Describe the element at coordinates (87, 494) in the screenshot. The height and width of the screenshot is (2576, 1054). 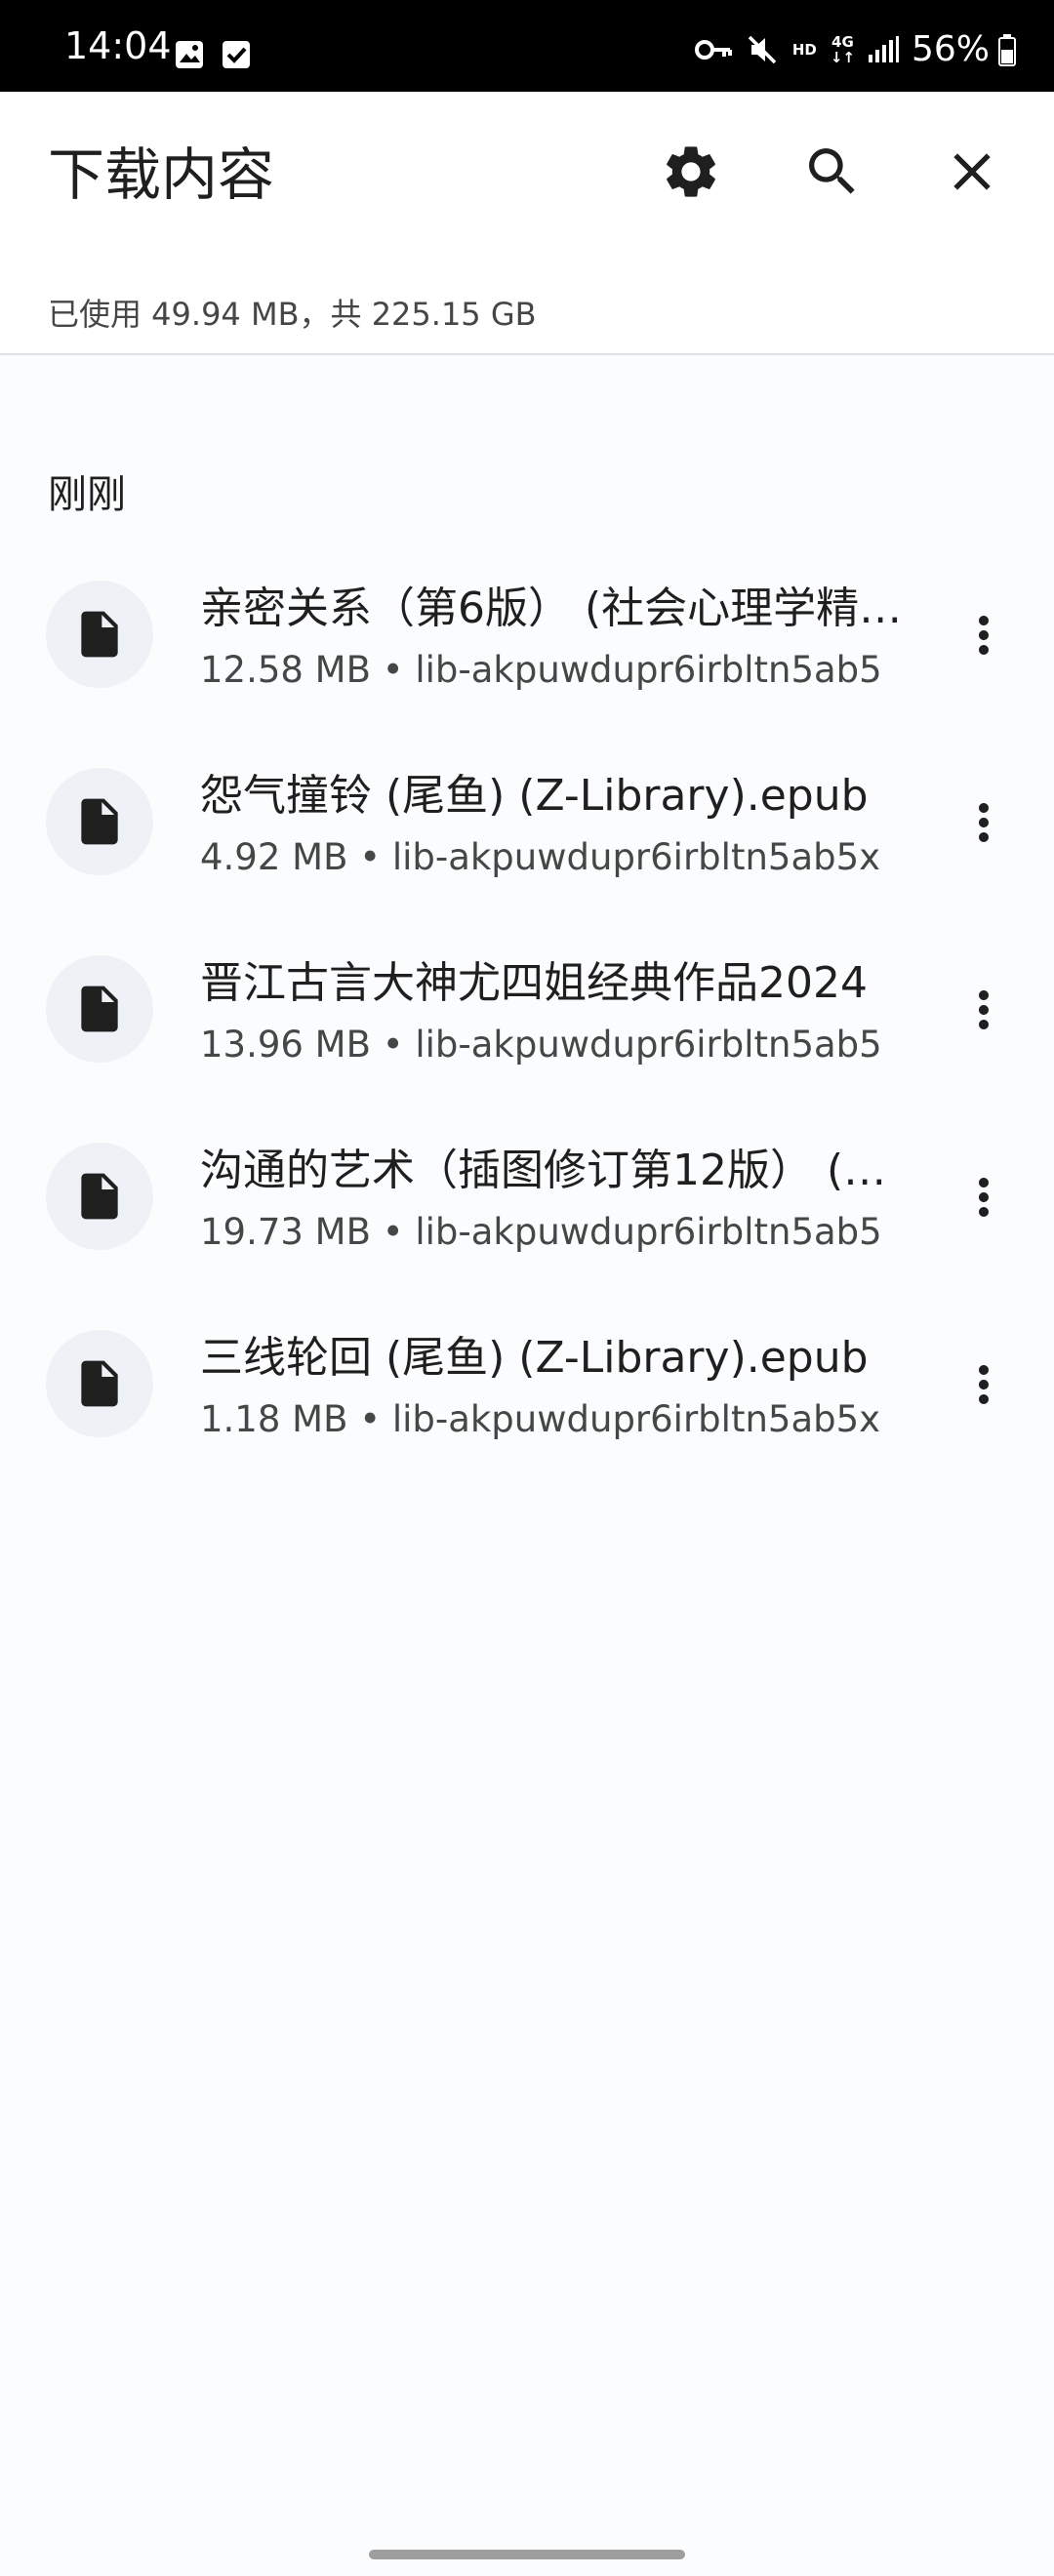
I see `section-header-recent: 刚刚` at that location.